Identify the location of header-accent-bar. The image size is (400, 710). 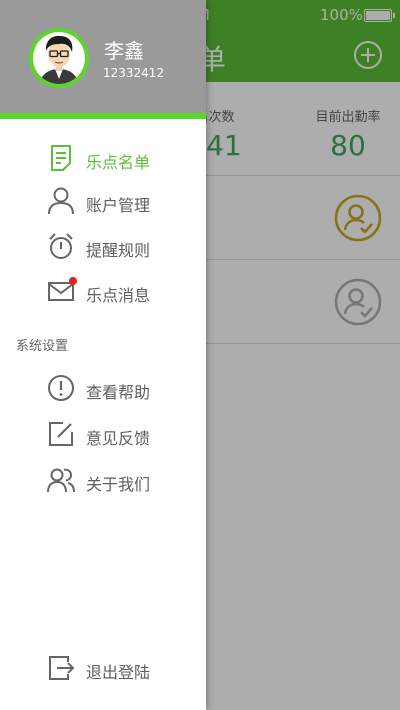
(103, 116).